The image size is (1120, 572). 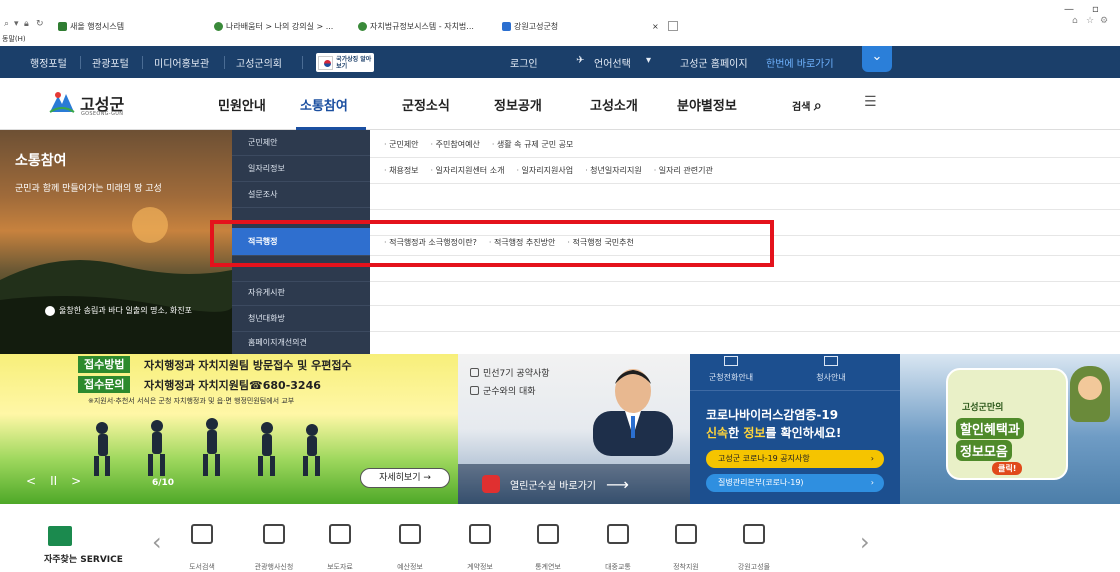 What do you see at coordinates (612, 62) in the screenshot?
I see `language-select: 언어선택` at bounding box center [612, 62].